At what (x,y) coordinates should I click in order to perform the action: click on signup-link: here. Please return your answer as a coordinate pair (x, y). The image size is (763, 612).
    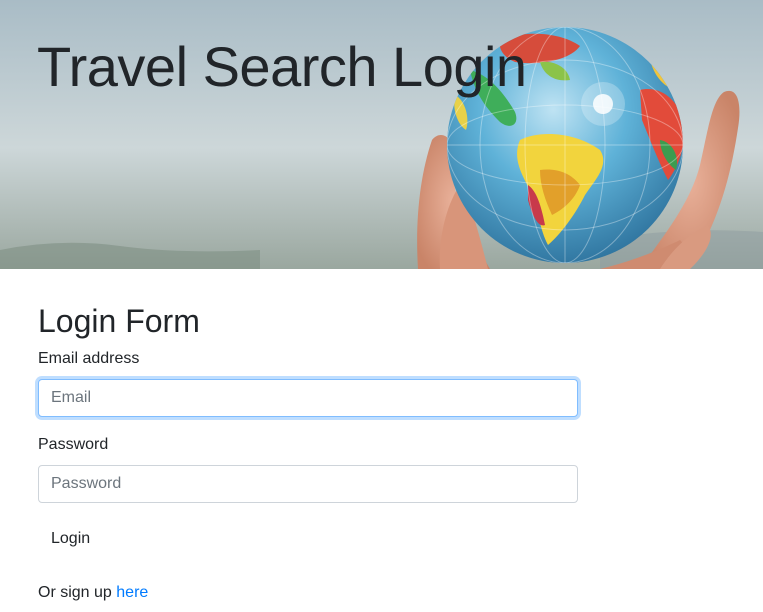
    Looking at the image, I should click on (132, 592).